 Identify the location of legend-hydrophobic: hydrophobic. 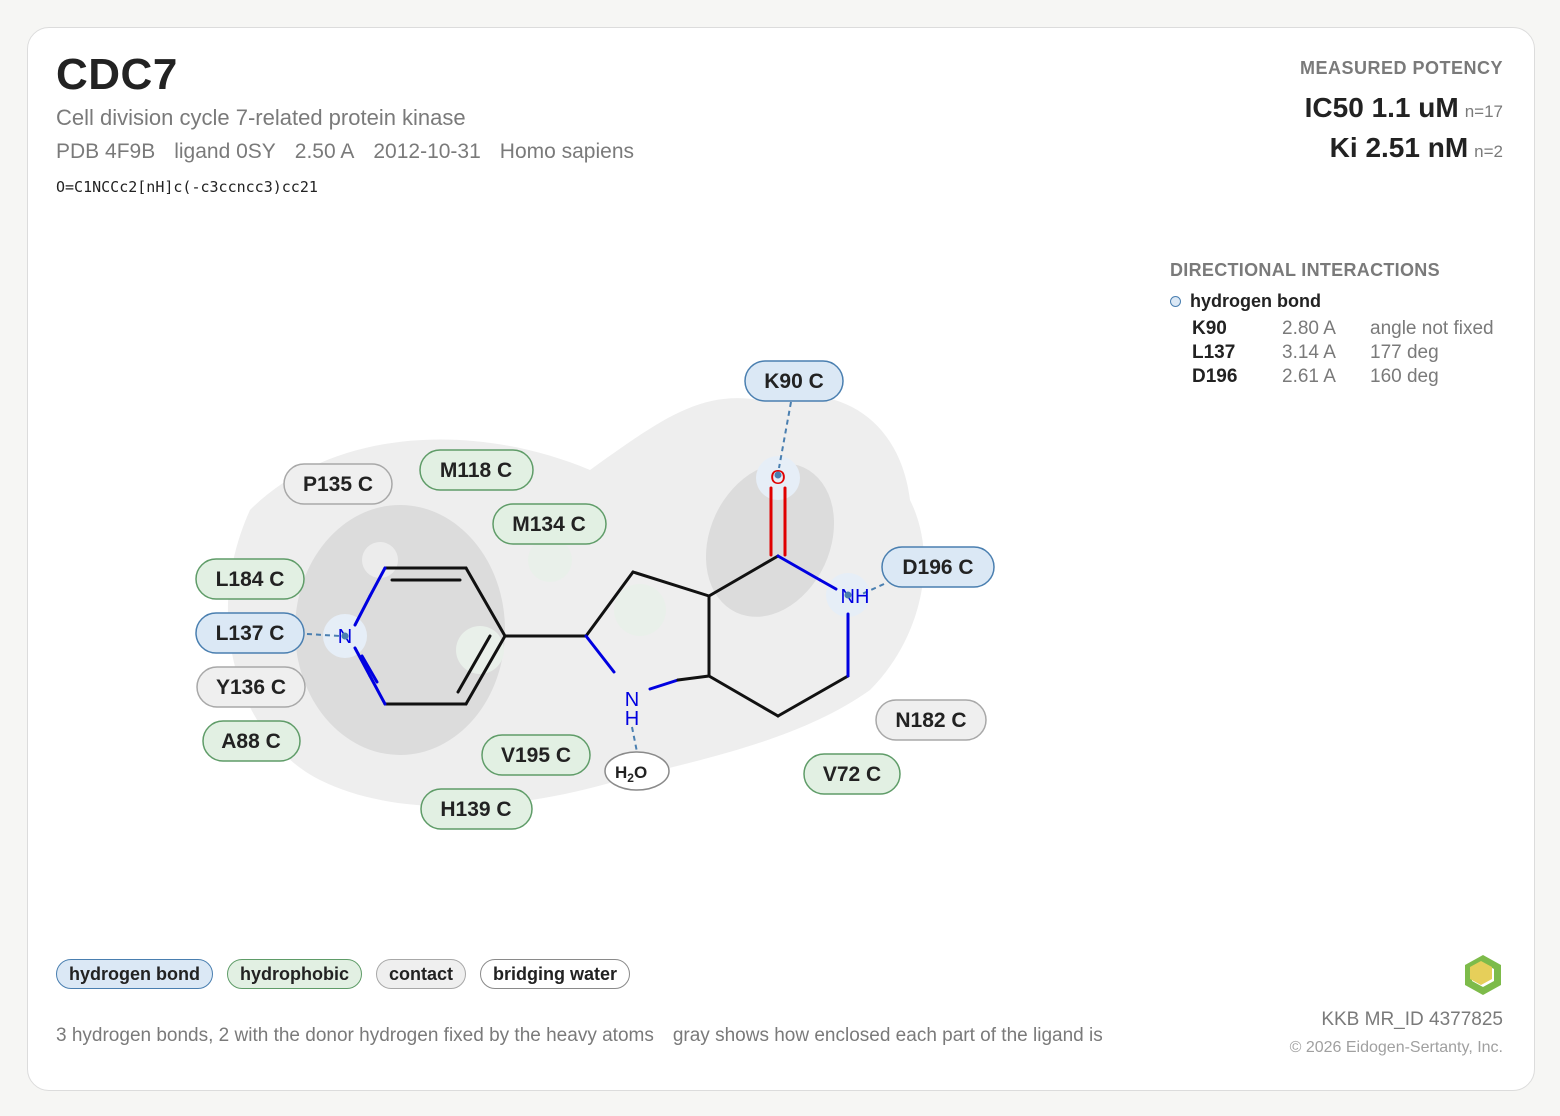
(294, 974).